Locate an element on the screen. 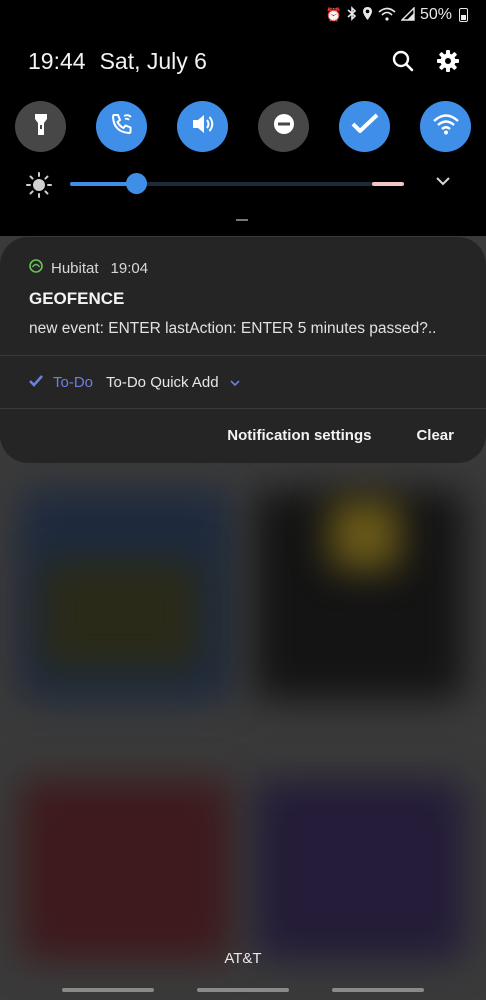 This screenshot has height=1000, width=486. sun-icon is located at coordinates (39, 185).